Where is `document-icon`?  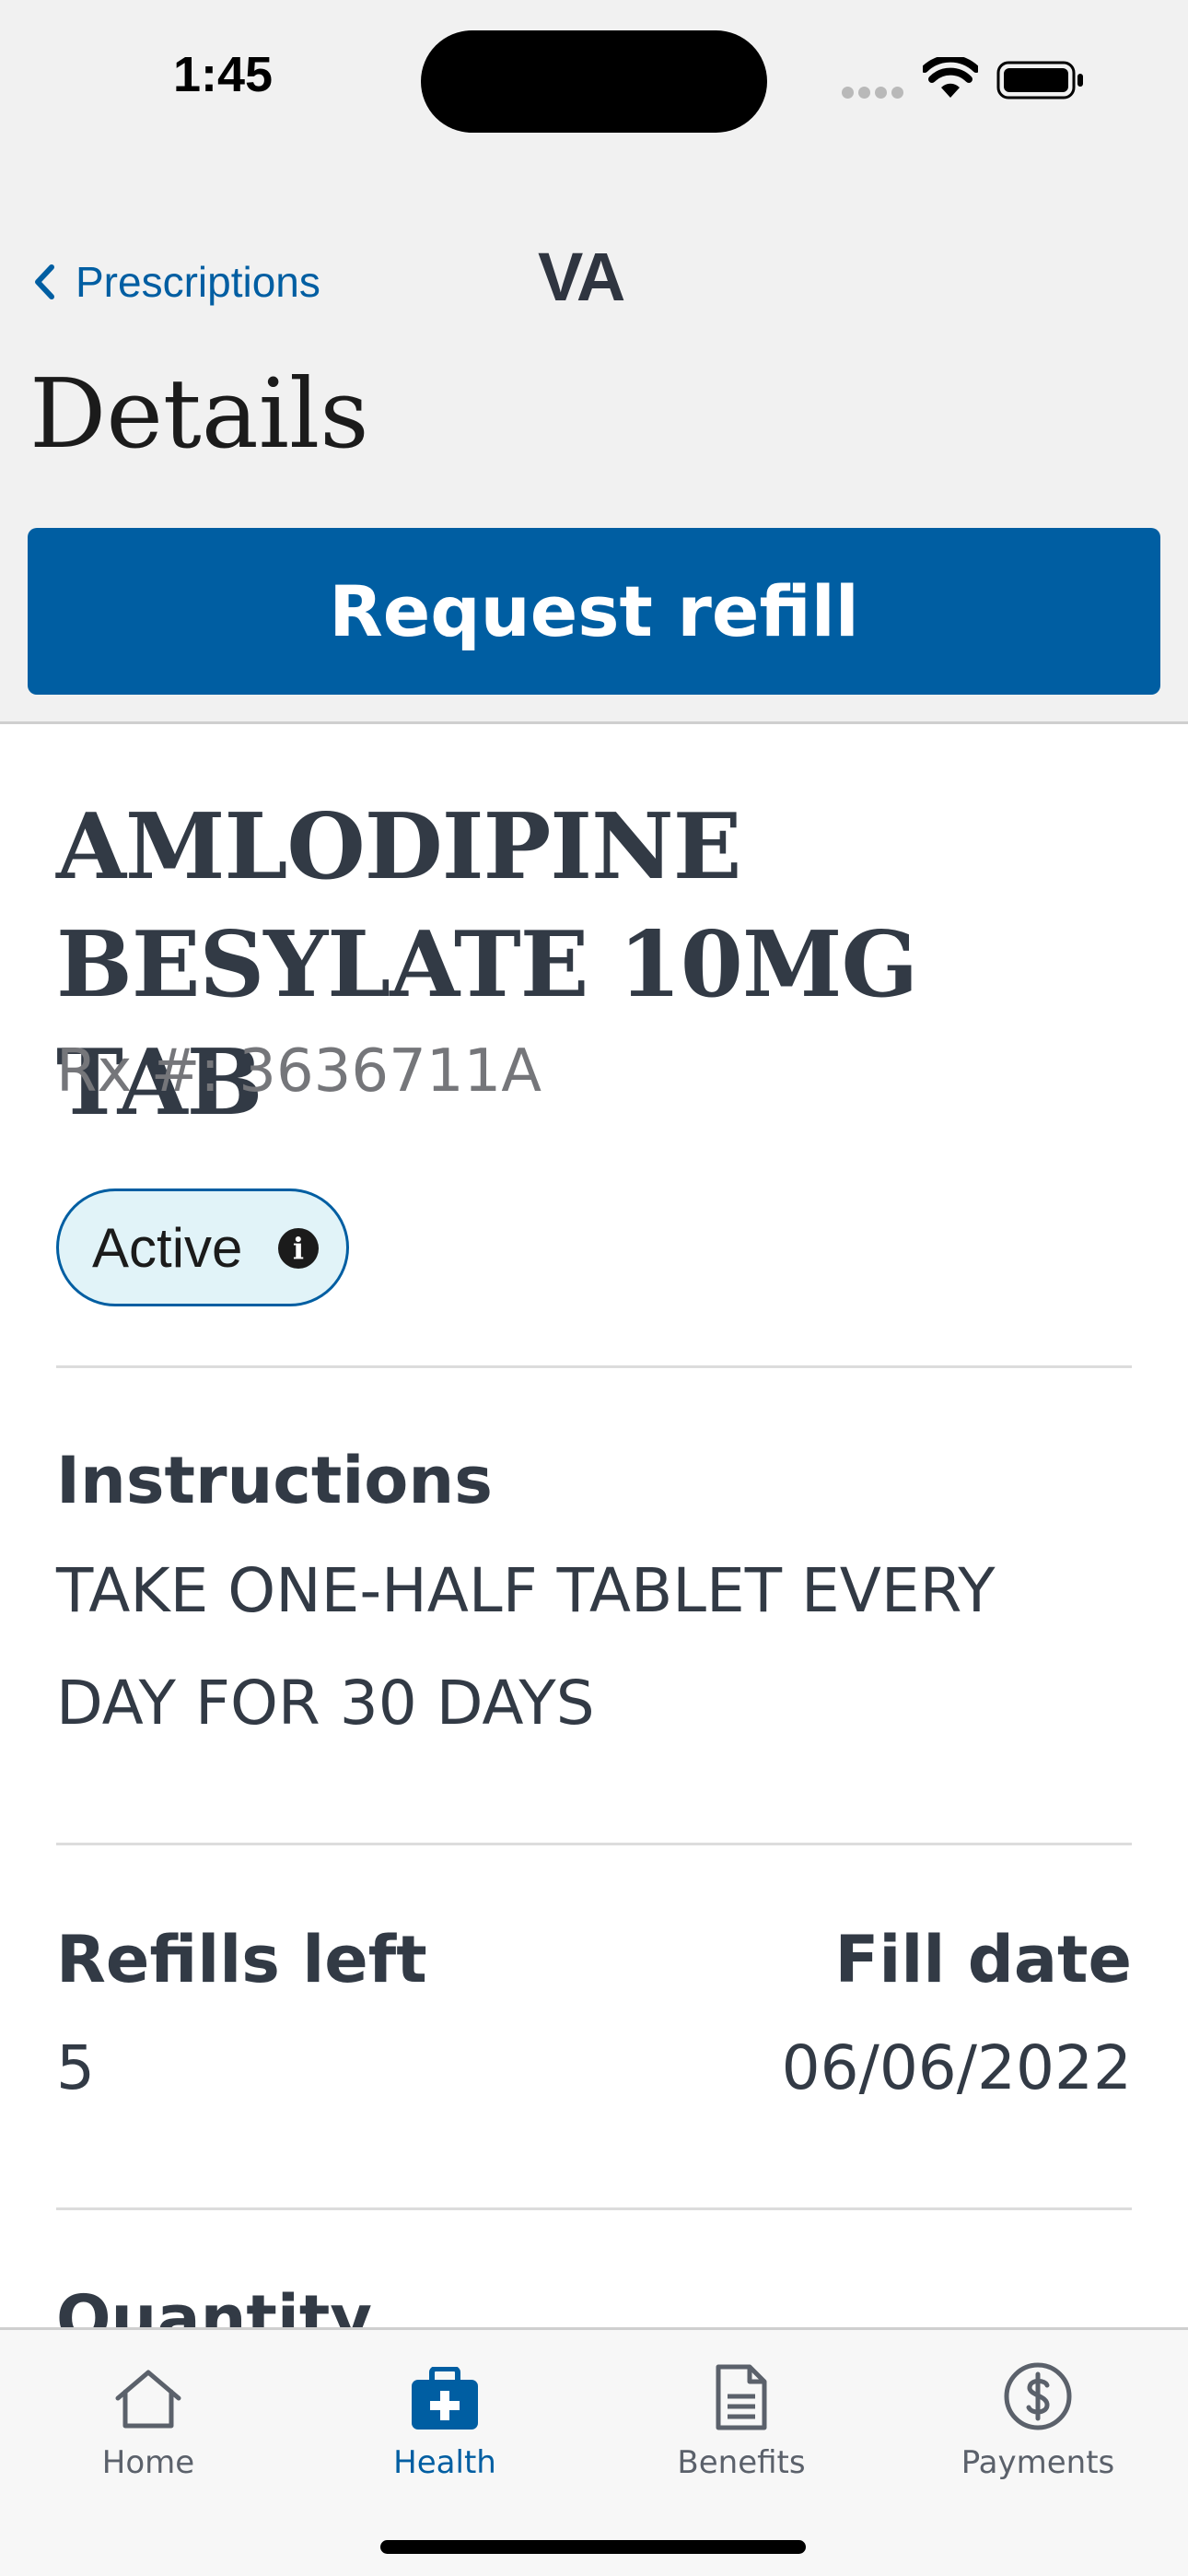
document-icon is located at coordinates (741, 2397).